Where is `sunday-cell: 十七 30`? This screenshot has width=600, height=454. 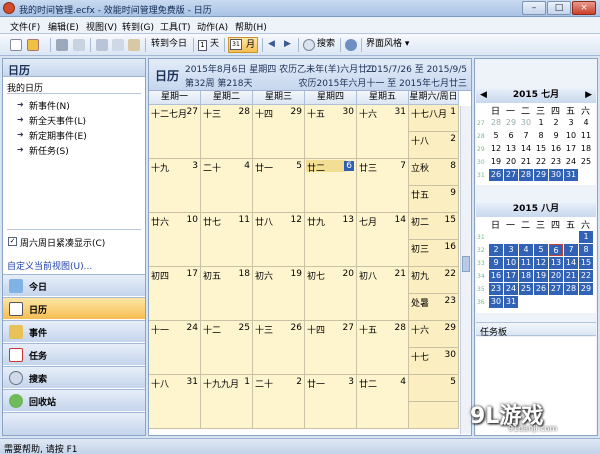 sunday-cell: 十七 30 is located at coordinates (434, 361).